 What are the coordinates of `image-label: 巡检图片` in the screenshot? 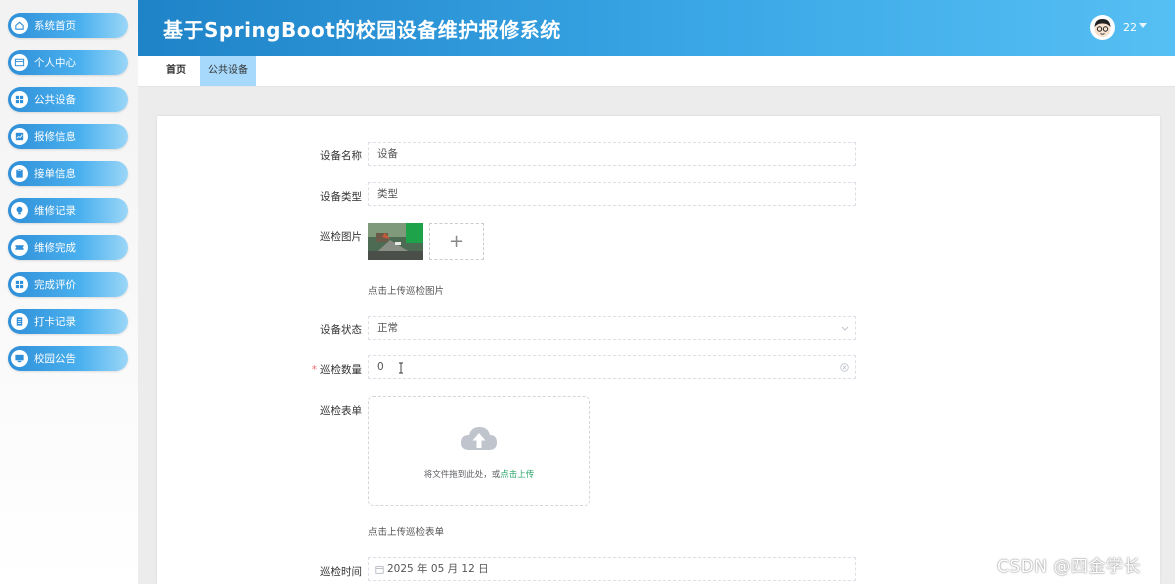 It's located at (341, 237).